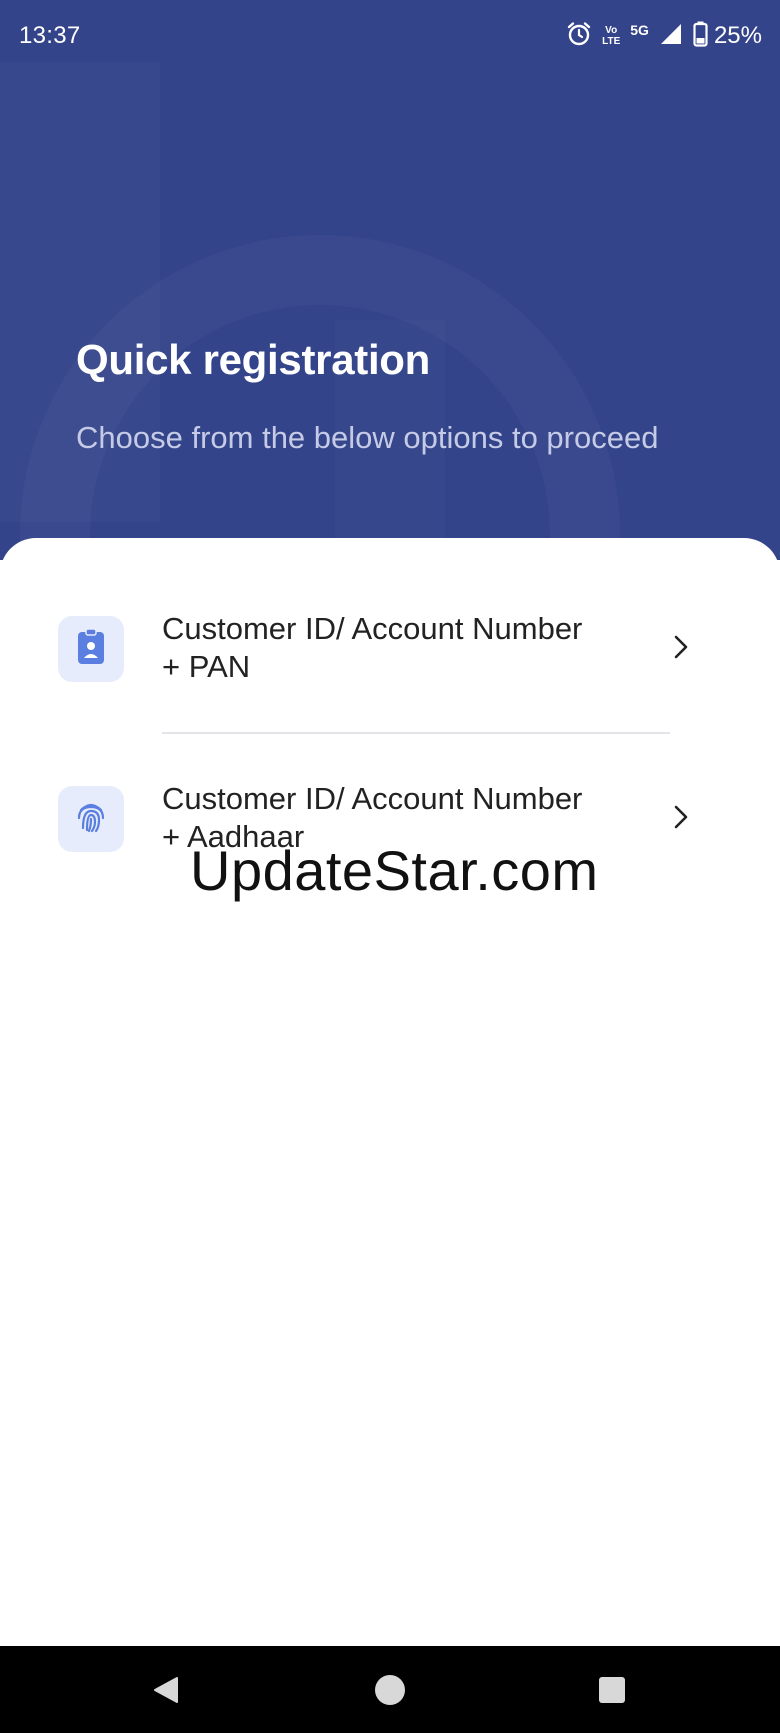 The width and height of the screenshot is (780, 1733). I want to click on id-card-icon, so click(91, 649).